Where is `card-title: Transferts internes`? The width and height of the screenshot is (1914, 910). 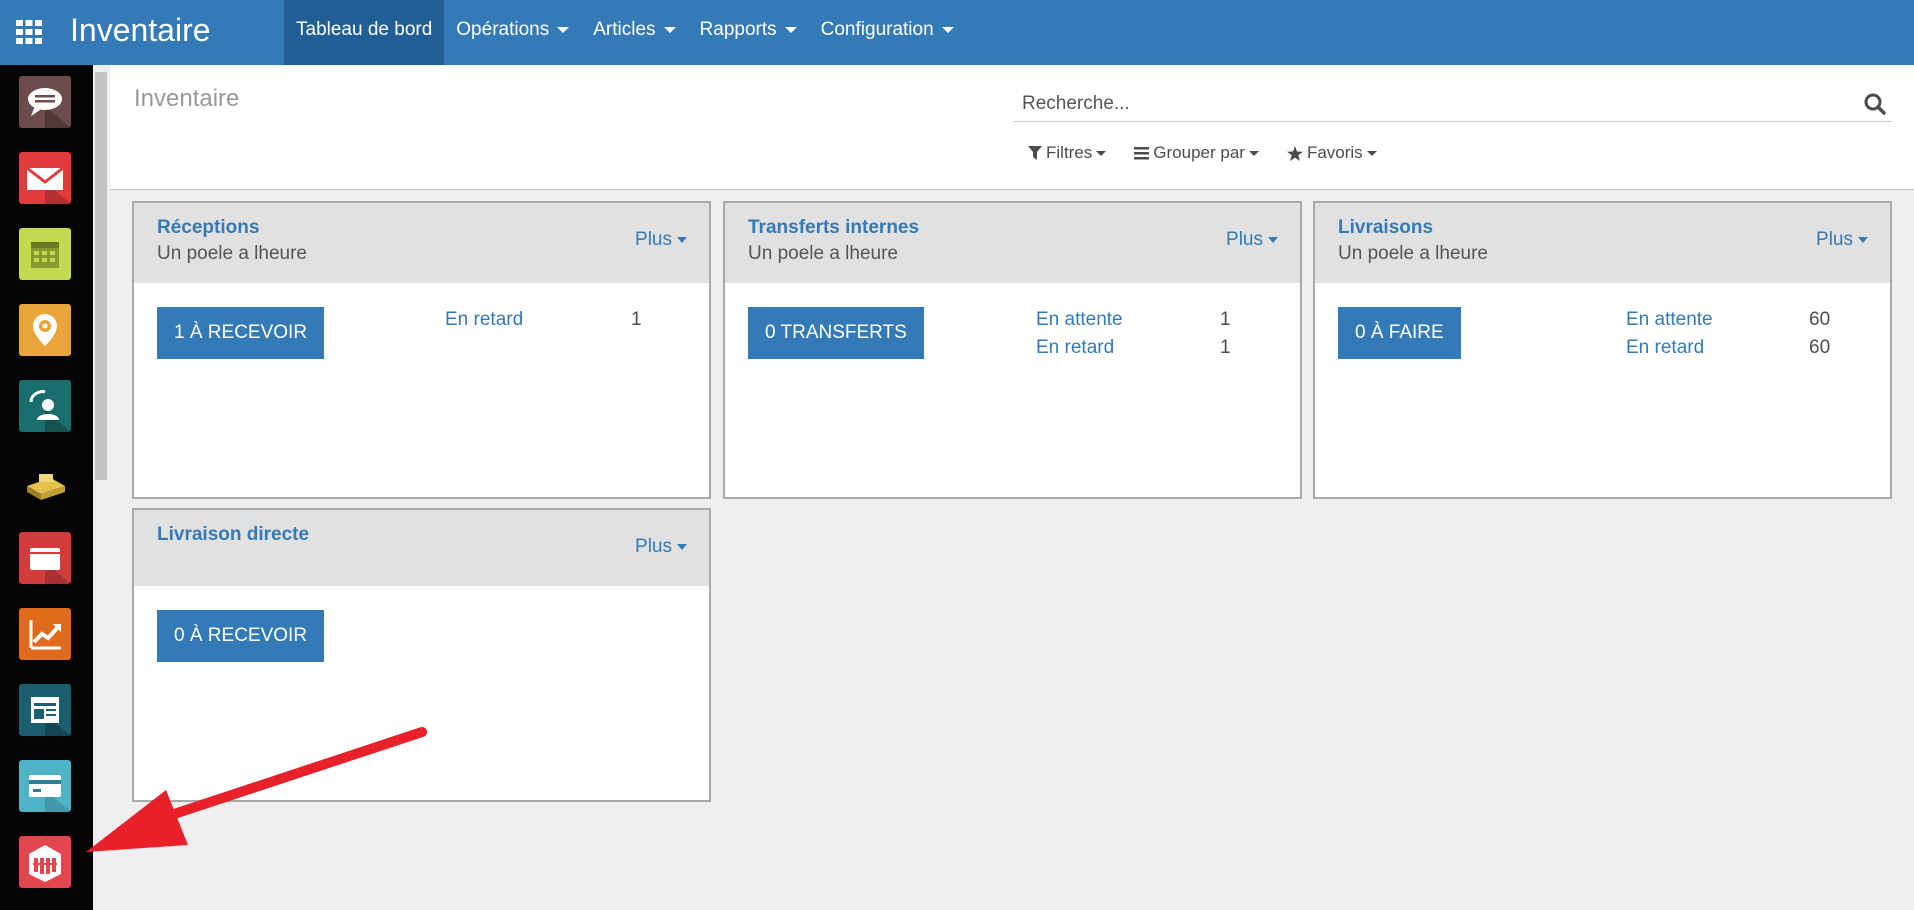 card-title: Transferts internes is located at coordinates (833, 228).